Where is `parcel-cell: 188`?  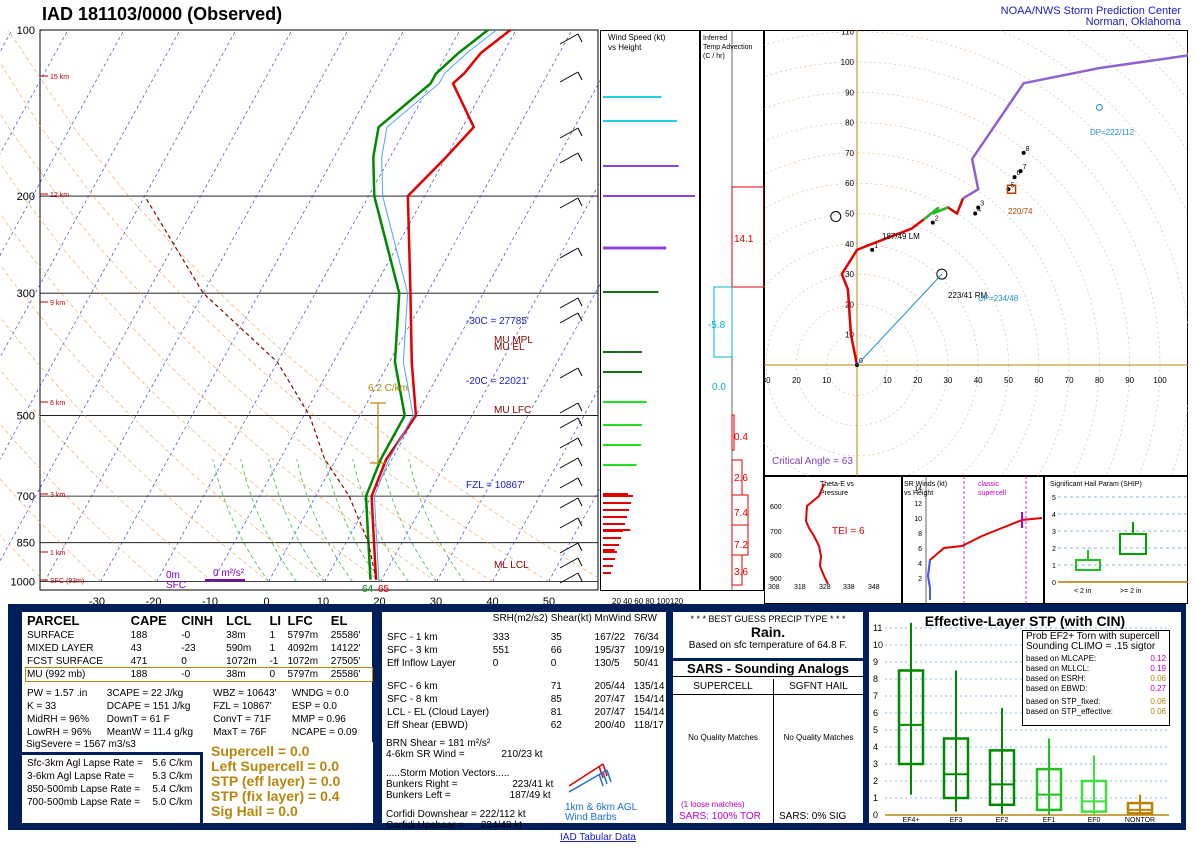 parcel-cell: 188 is located at coordinates (139, 635).